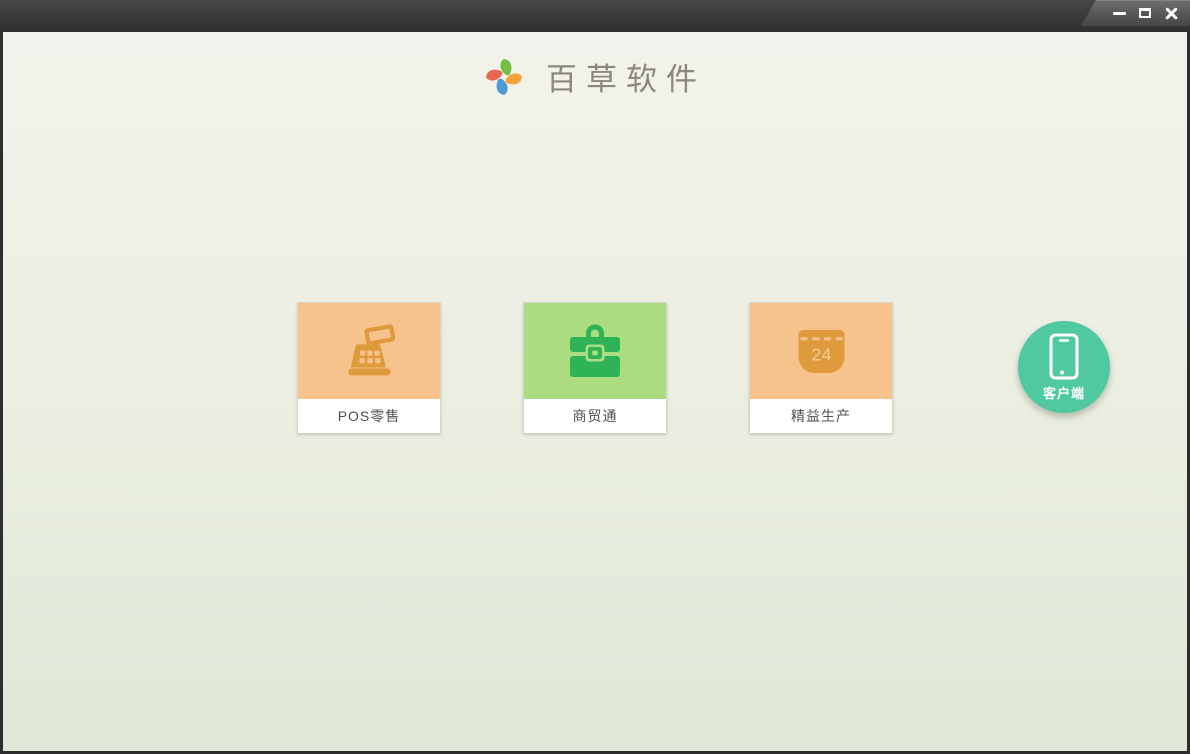  I want to click on lean-tile: 24, so click(821, 351).